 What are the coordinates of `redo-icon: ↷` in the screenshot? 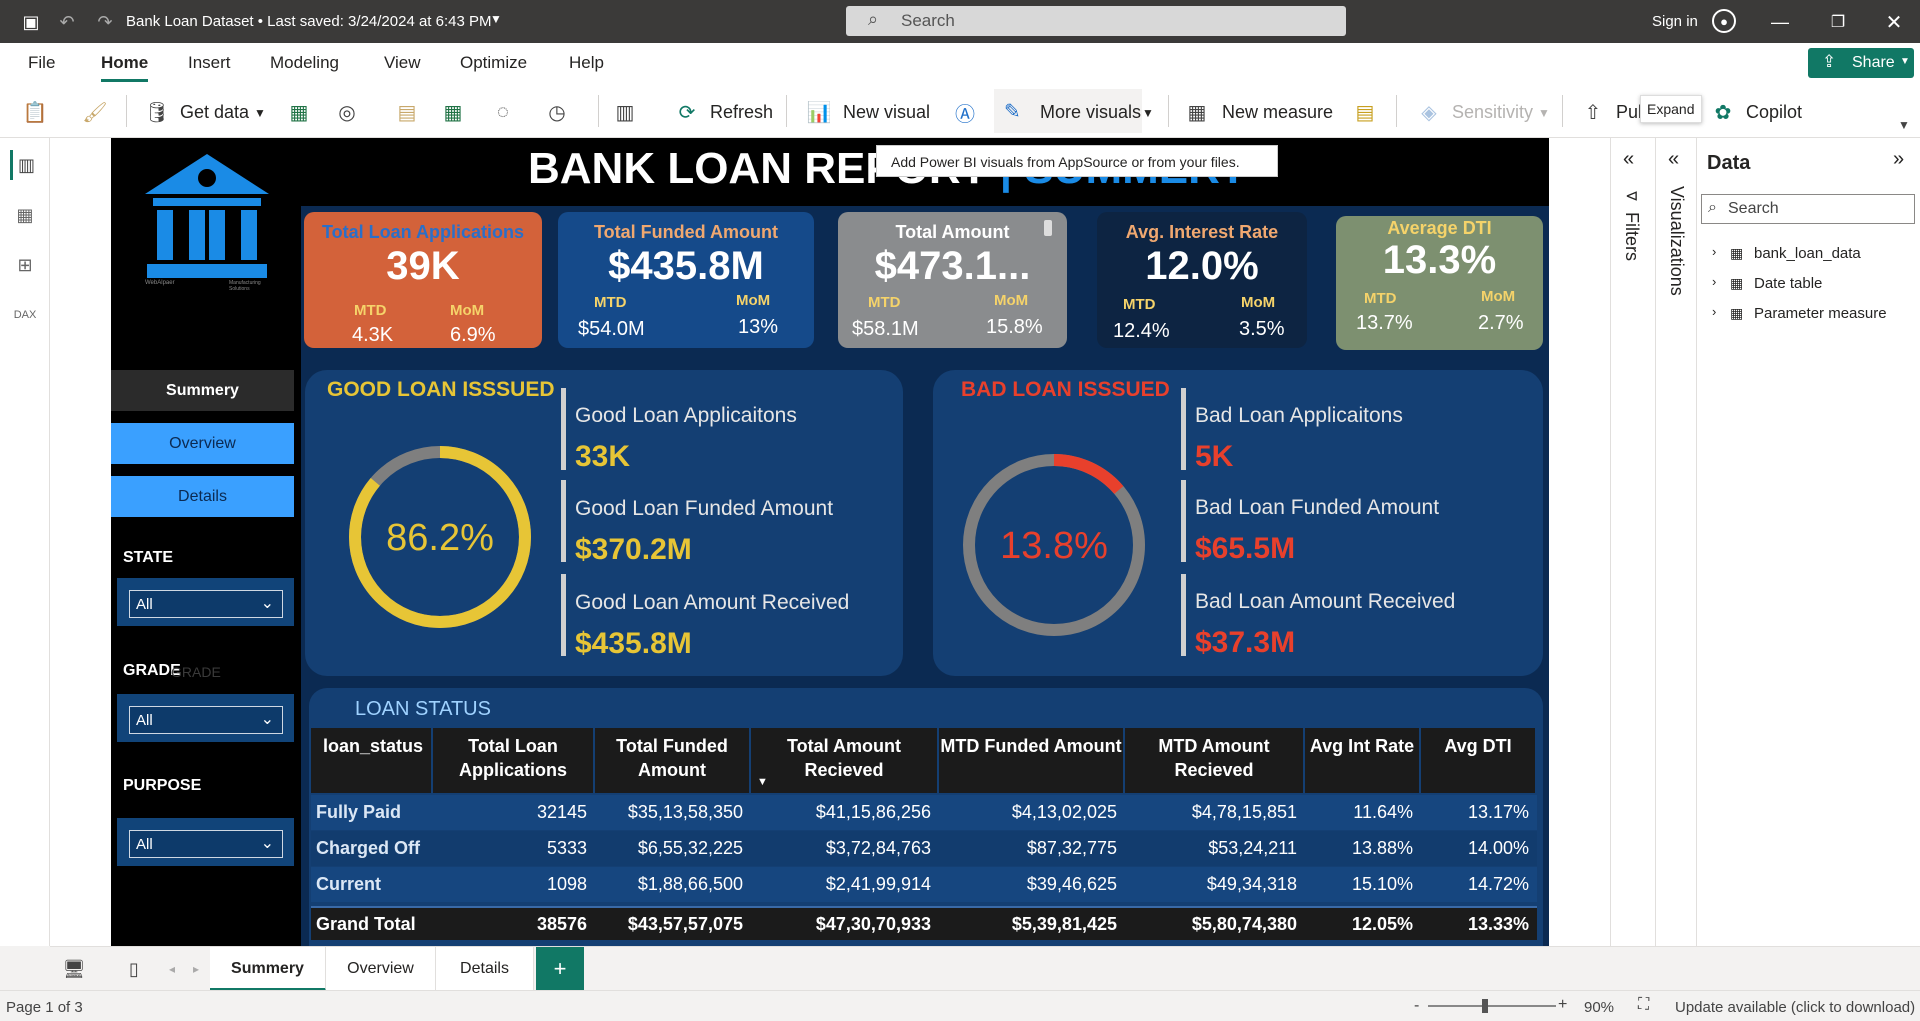 It's located at (105, 22).